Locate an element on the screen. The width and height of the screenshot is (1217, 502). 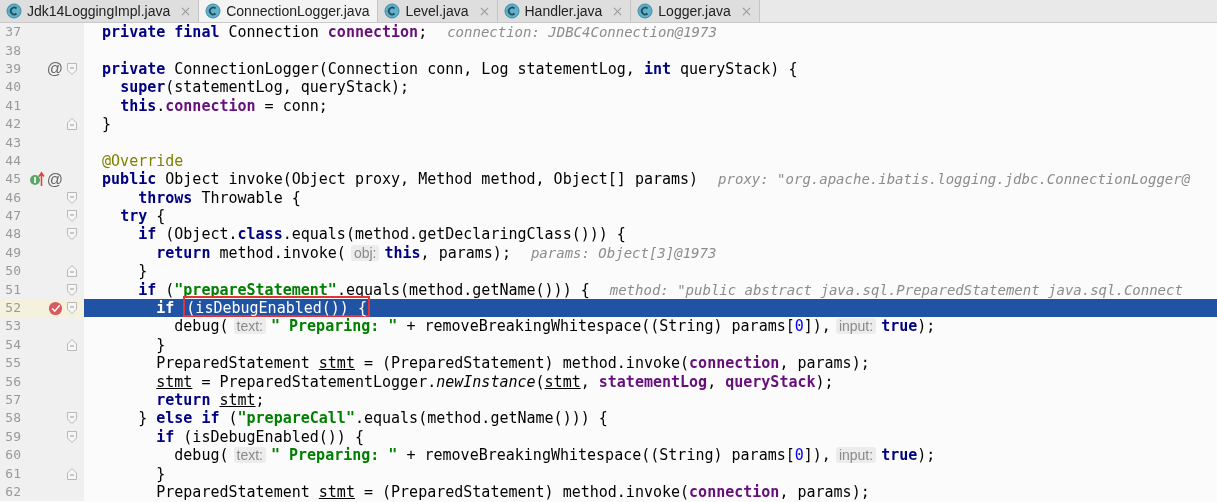
code-text: if ("prepareStatement".equals(method.getName())) { is located at coordinates (364, 289).